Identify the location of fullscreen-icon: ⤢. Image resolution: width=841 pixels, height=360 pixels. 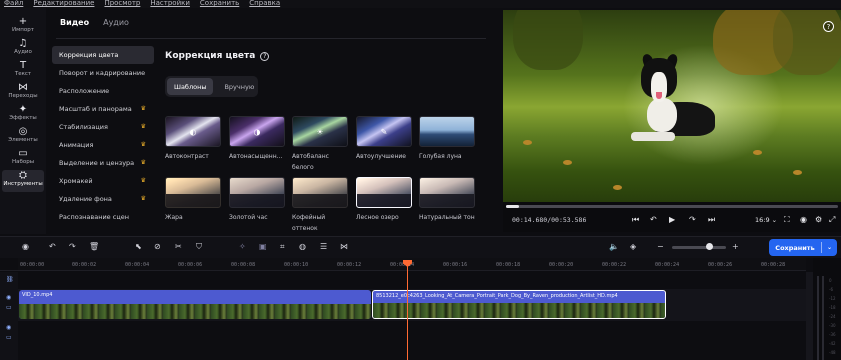
(832, 220).